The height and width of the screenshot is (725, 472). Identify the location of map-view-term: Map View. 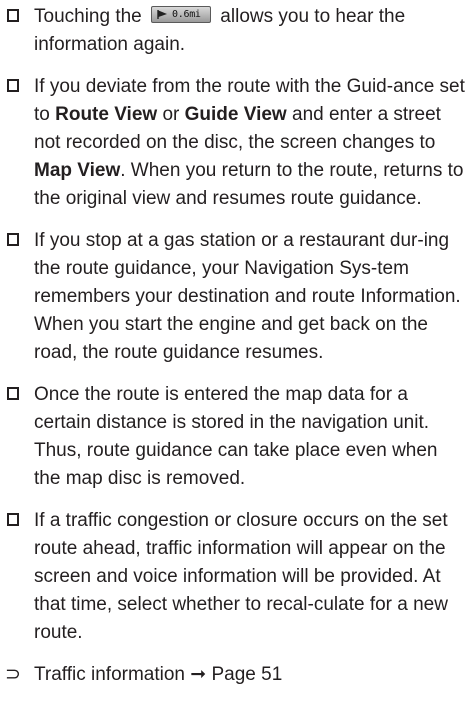
(77, 170).